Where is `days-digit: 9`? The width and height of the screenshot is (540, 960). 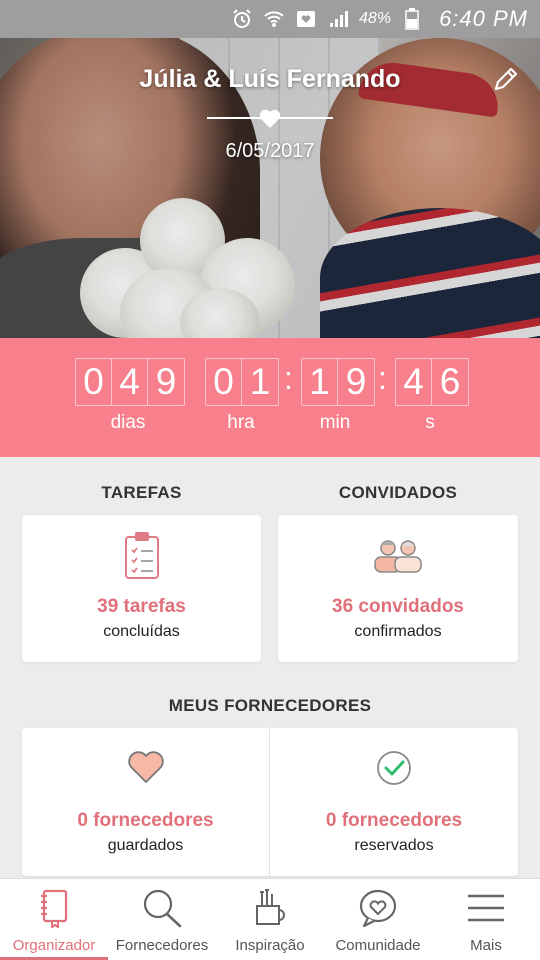 days-digit: 9 is located at coordinates (166, 381).